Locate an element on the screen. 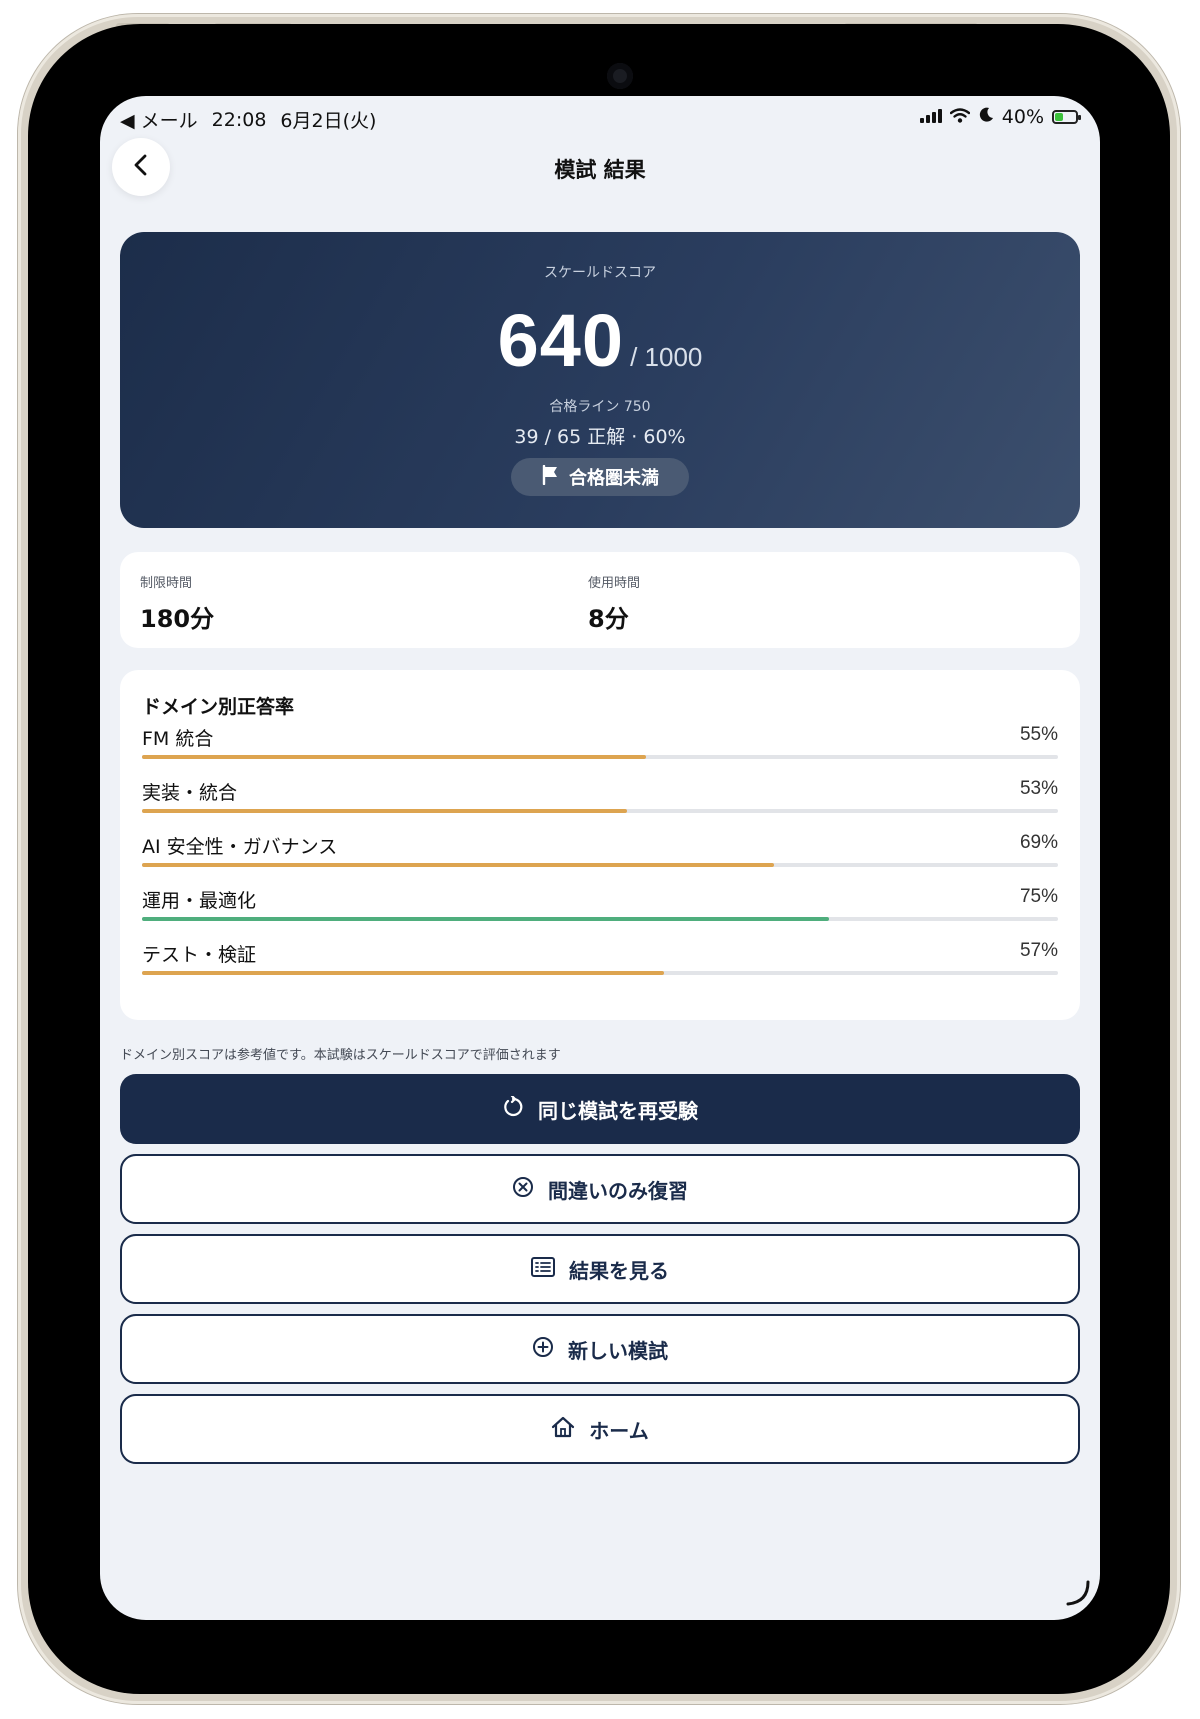 Image resolution: width=1200 pixels, height=1719 pixels. wifi-icon is located at coordinates (959, 117).